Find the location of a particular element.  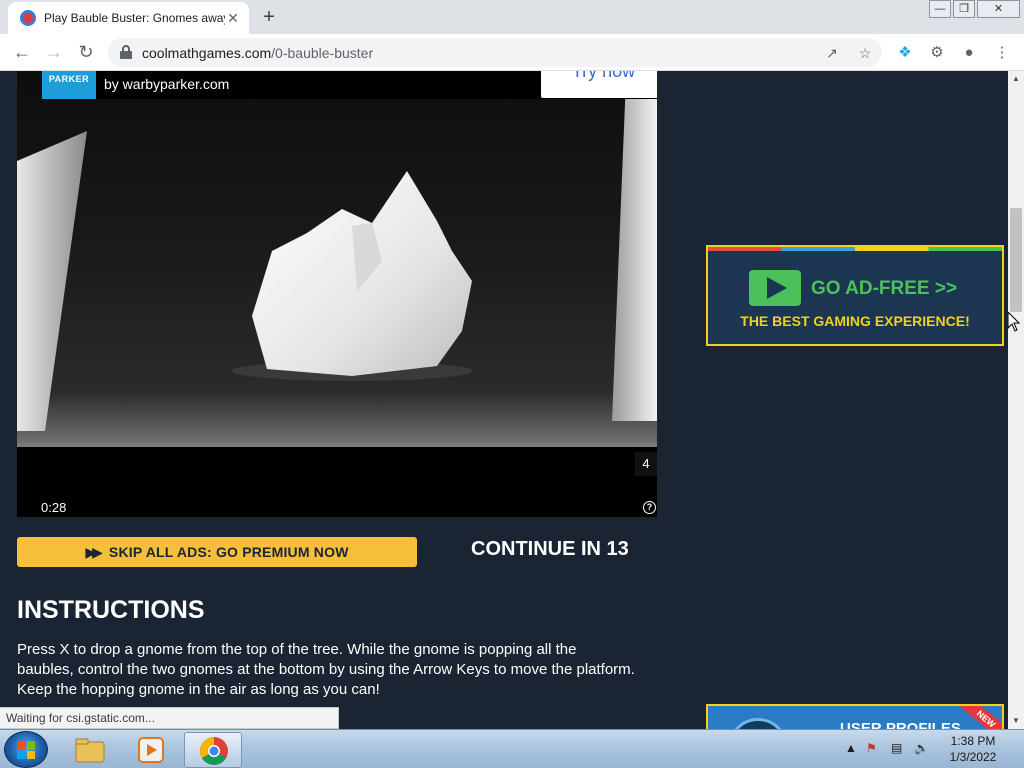

continue-countdown: CONTINUE IN 13 is located at coordinates (550, 549).